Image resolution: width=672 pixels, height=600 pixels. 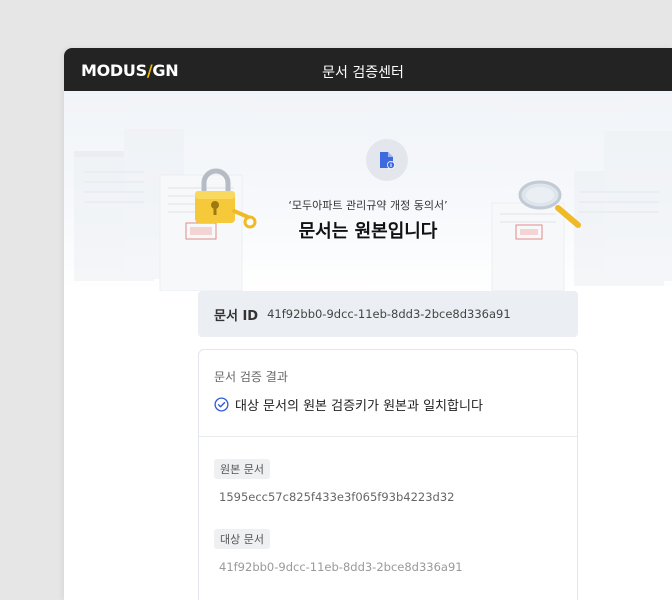 I want to click on document-name: ‘모두아파트 관리규약 개정 동의서’, so click(x=368, y=205).